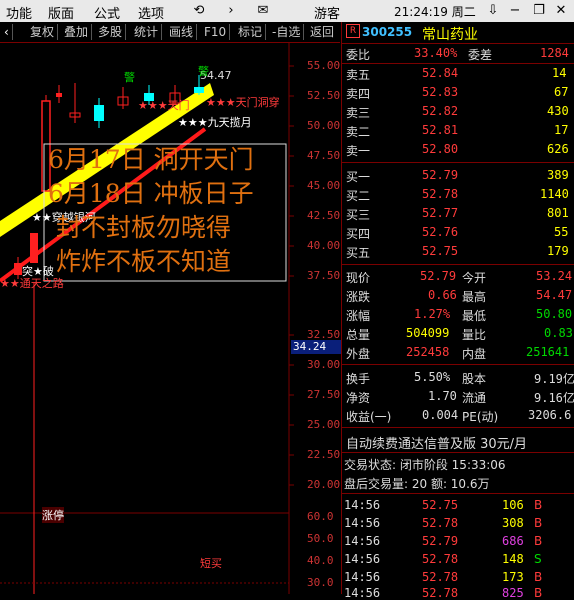  What do you see at coordinates (436, 442) in the screenshot?
I see `promo-text: 自动续费通达信普及版 30元/月` at bounding box center [436, 442].